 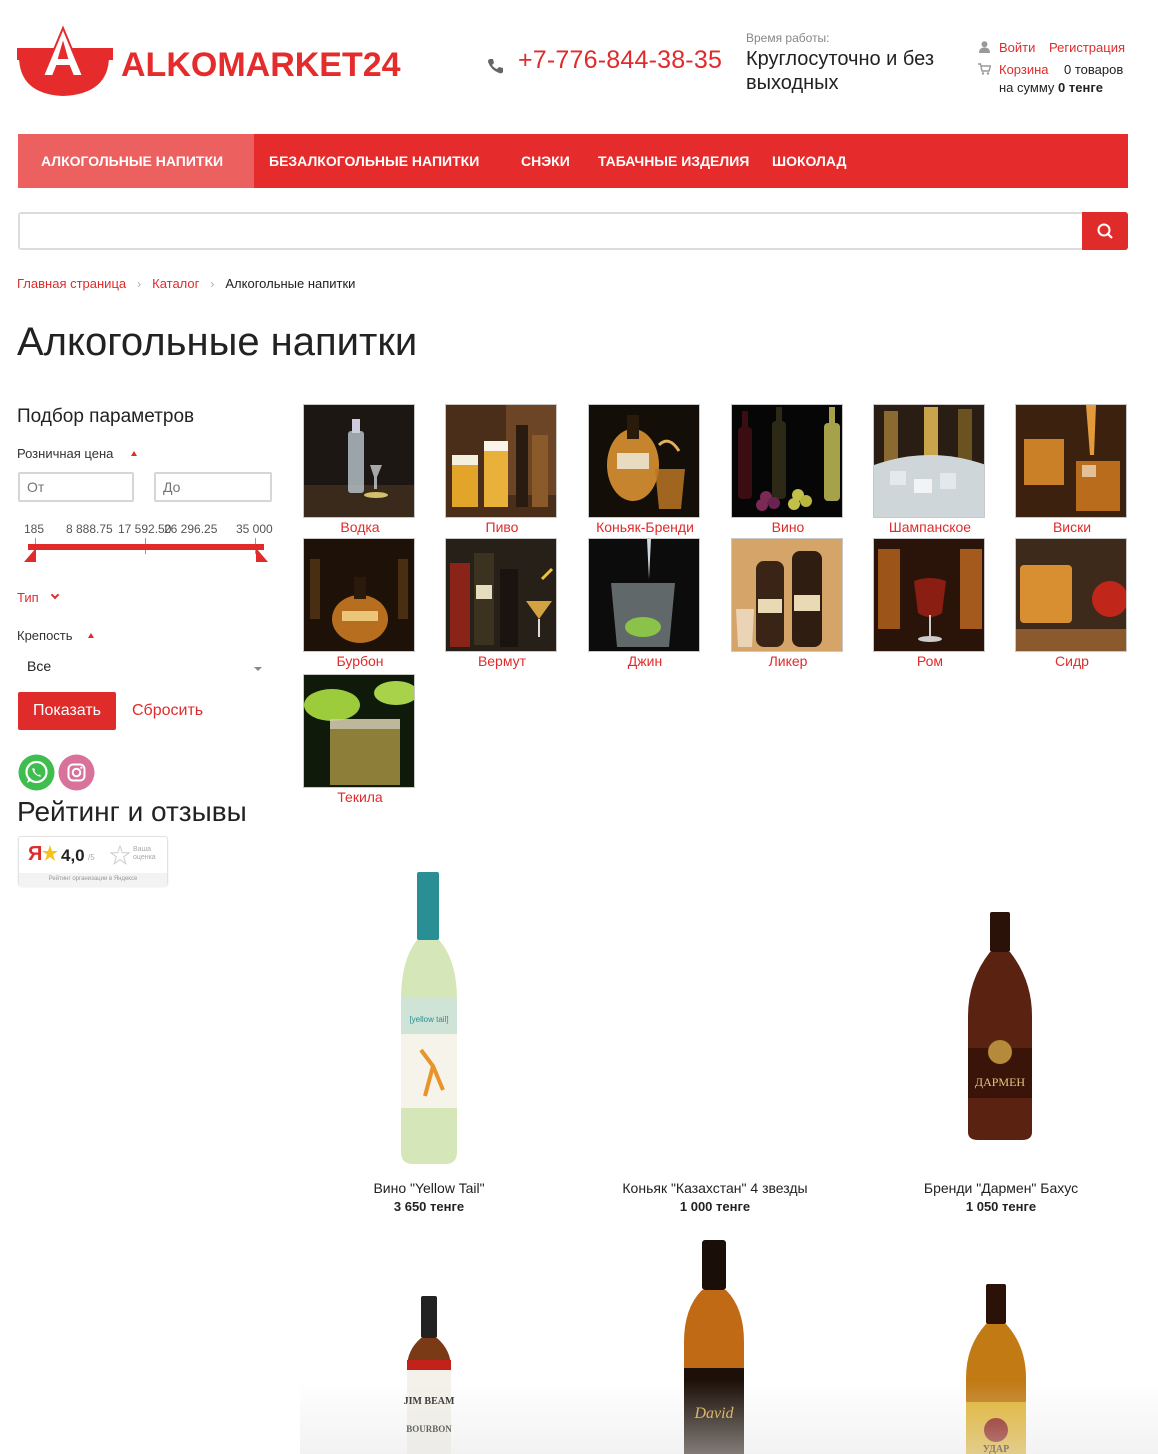 I want to click on category-rum: Ром, so click(x=930, y=604).